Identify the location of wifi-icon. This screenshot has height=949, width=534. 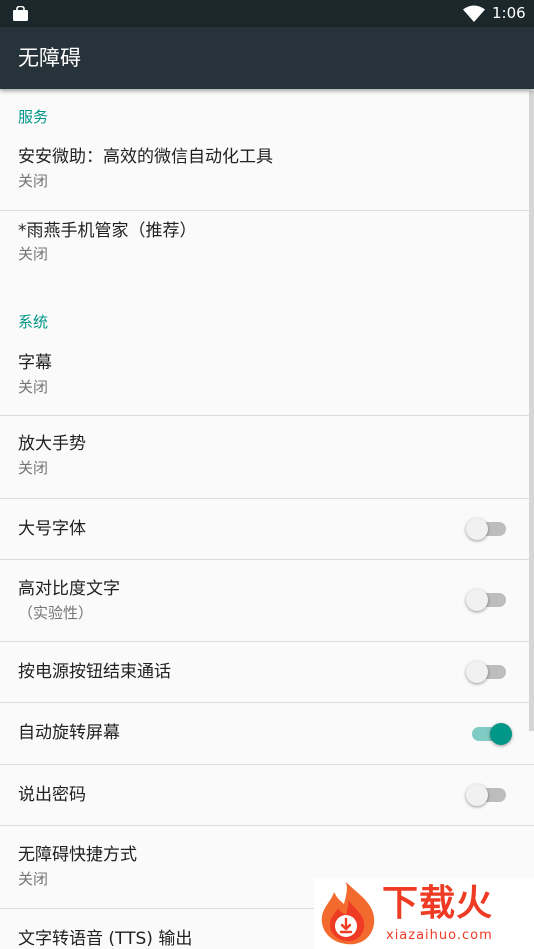
(474, 13).